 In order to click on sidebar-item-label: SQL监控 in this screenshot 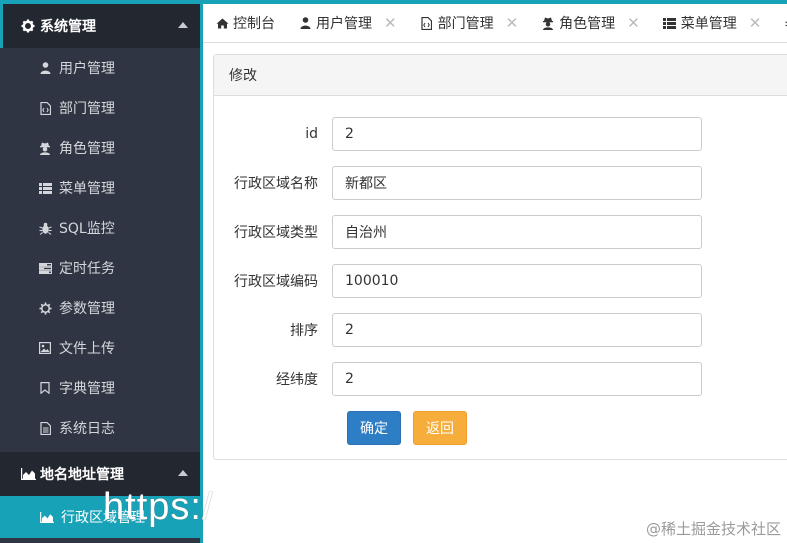, I will do `click(87, 229)`.